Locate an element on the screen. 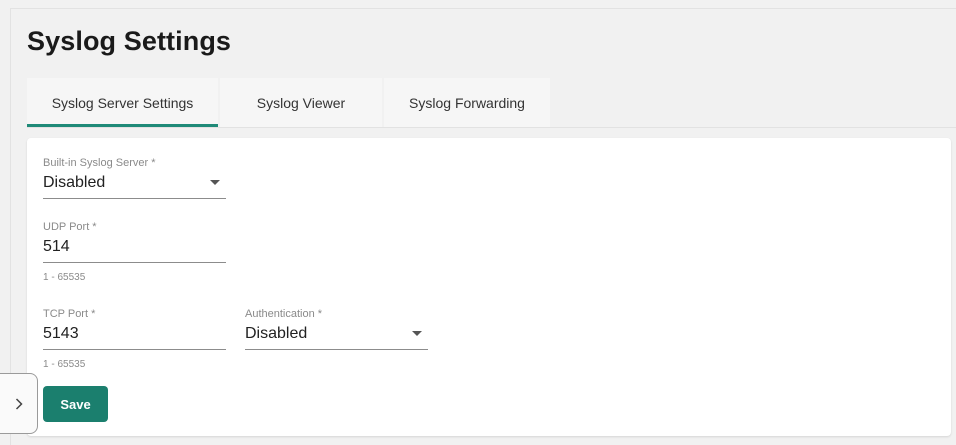 This screenshot has height=445, width=956. field-value: 5143 is located at coordinates (61, 333).